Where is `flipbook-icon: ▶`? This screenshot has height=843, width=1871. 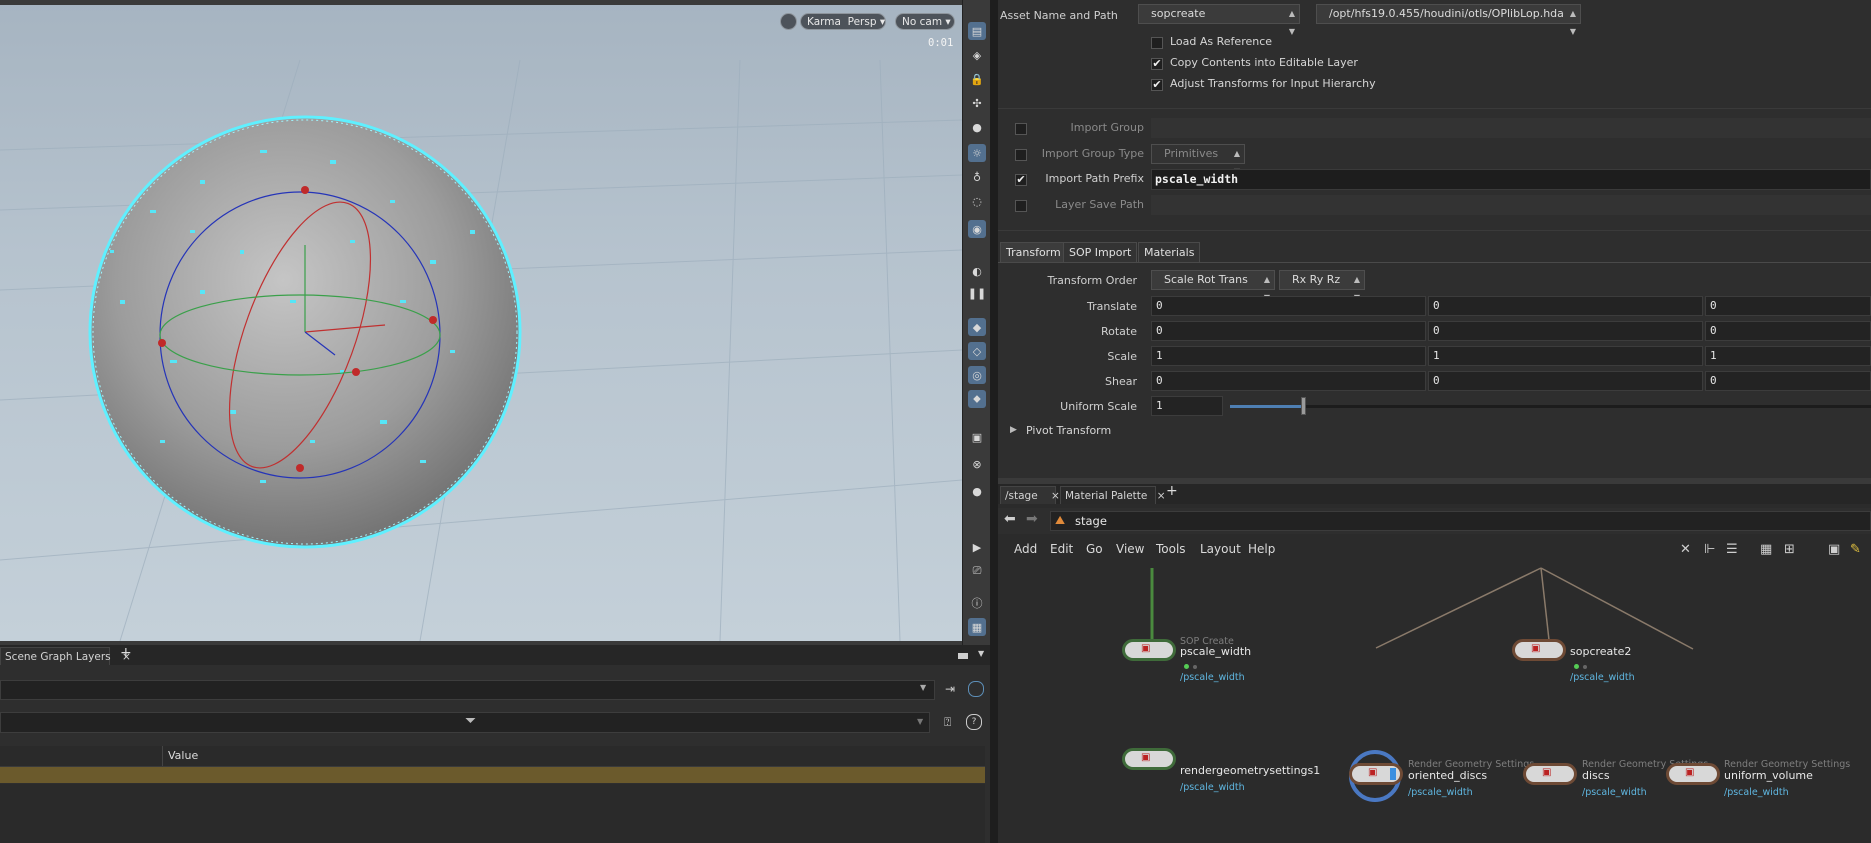
flipbook-icon: ▶ is located at coordinates (977, 547).